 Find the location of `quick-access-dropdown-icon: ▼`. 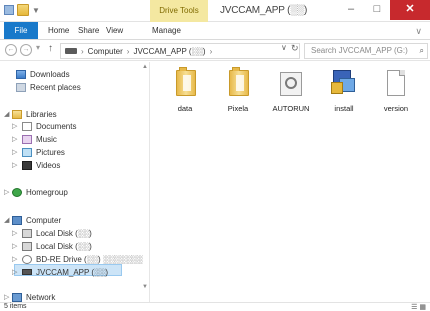

quick-access-dropdown-icon: ▼ is located at coordinates (36, 10).